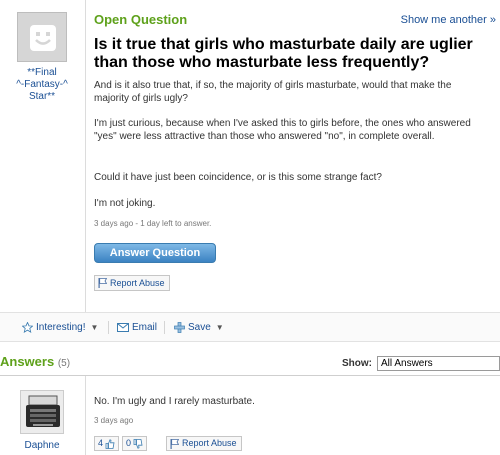 This screenshot has height=455, width=500. I want to click on thumbs-down-count: 0, so click(129, 443).